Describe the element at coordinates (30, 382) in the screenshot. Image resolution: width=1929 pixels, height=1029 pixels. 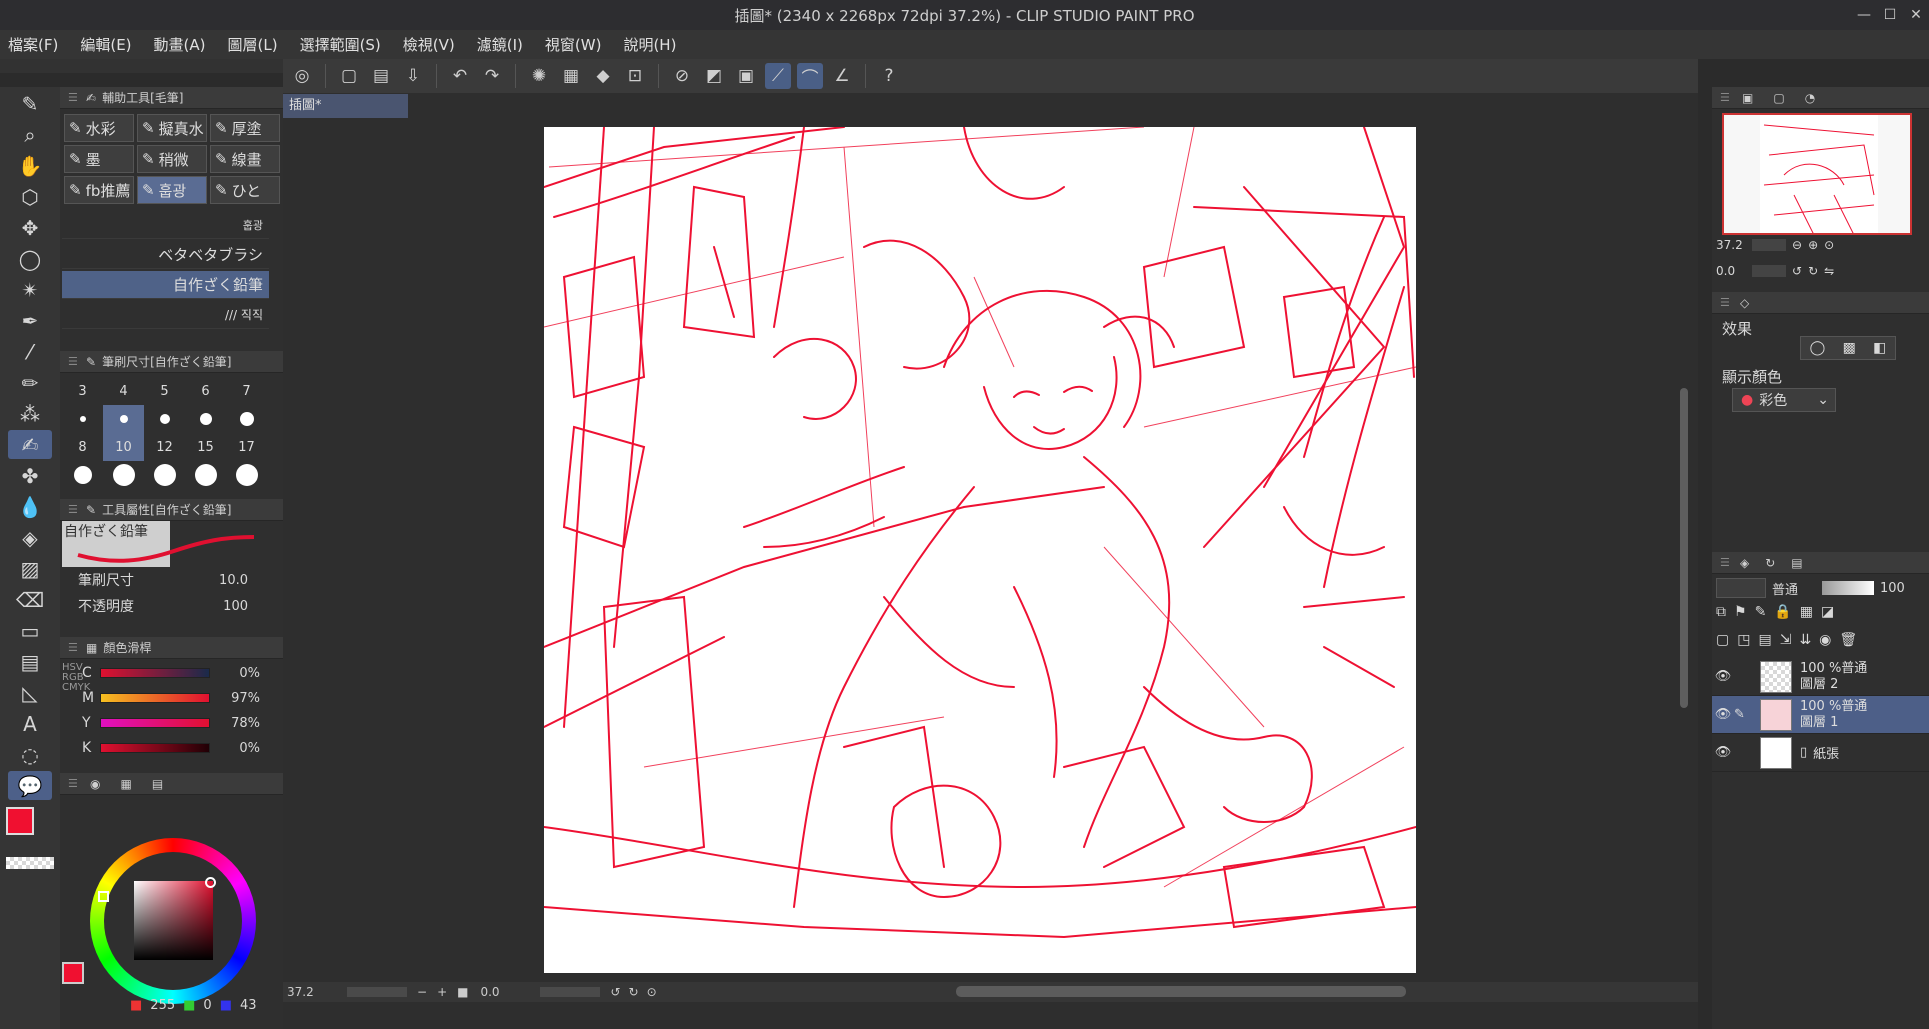
I see `pencil-icon: ✏` at that location.